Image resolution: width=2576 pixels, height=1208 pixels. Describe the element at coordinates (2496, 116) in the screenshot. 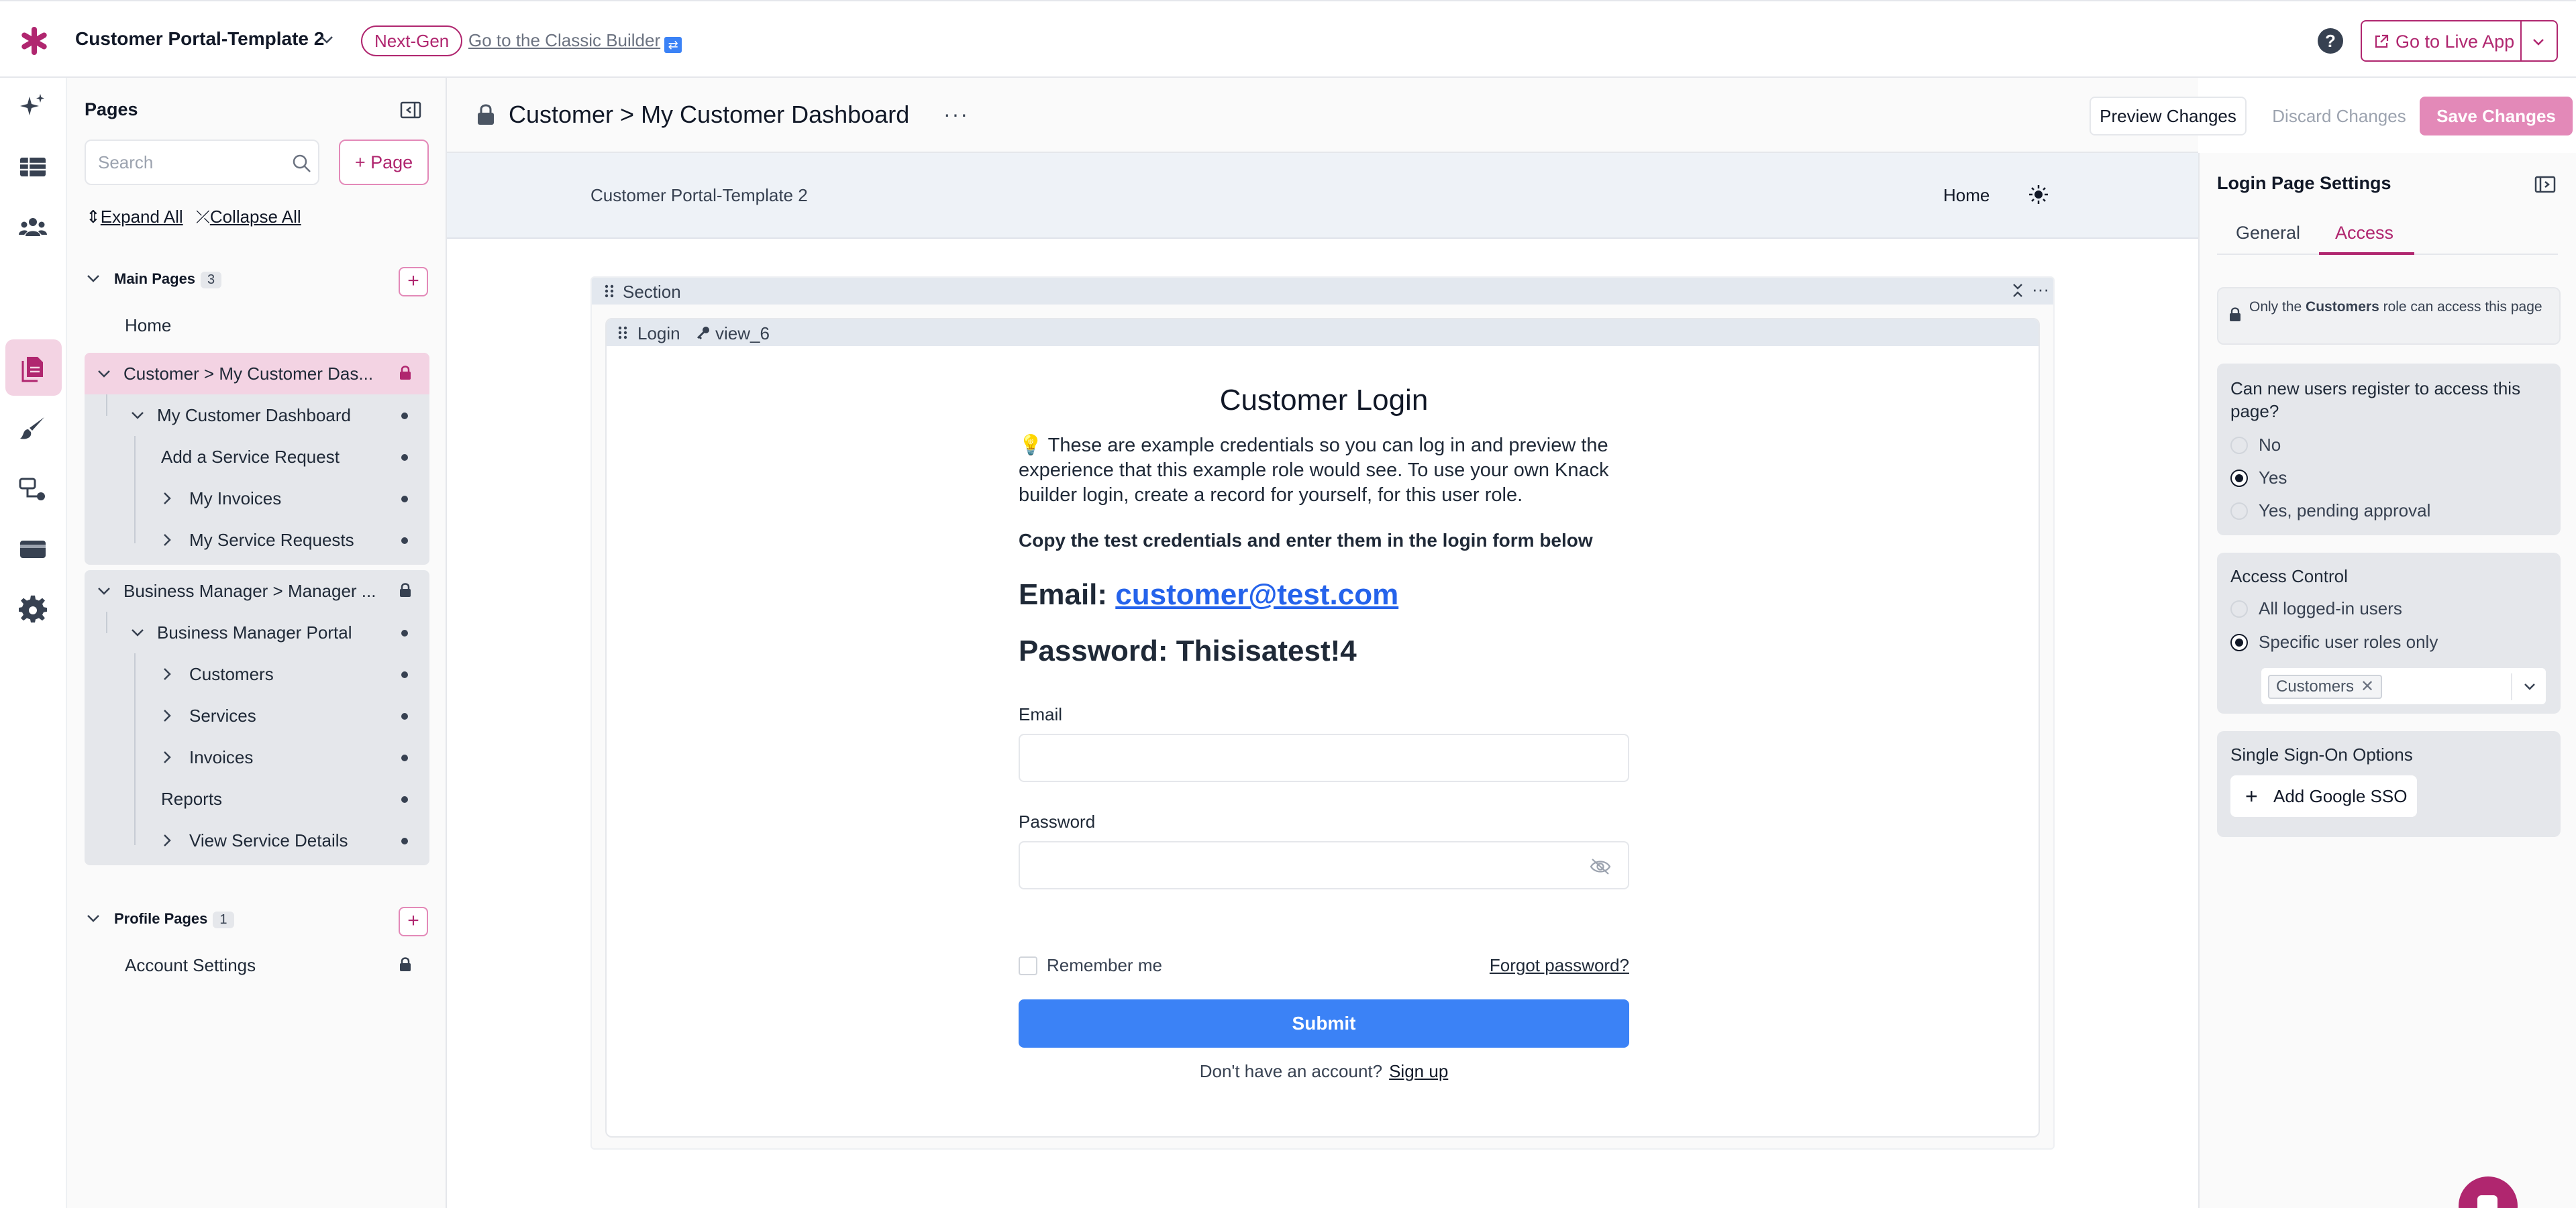

I see `save-changes-button: Save Changes` at that location.